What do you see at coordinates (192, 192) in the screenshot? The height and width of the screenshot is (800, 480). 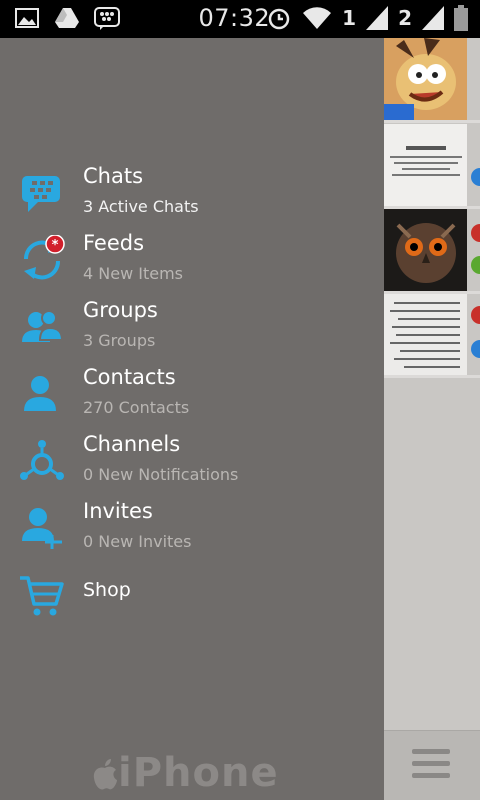 I see `menu-item-chats: Chats 3 Active Chats` at bounding box center [192, 192].